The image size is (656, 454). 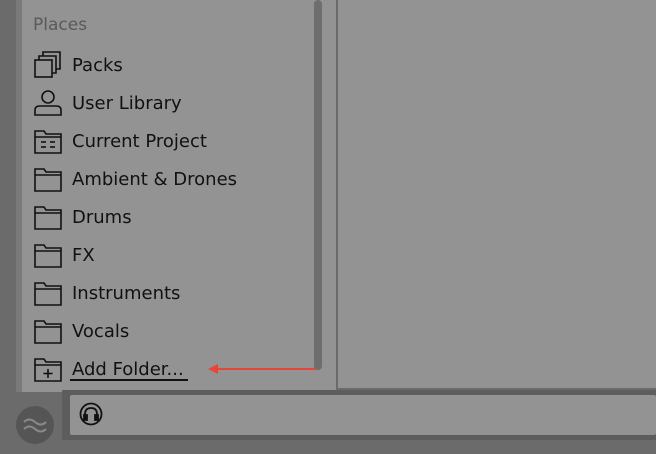 What do you see at coordinates (60, 25) in the screenshot?
I see `places-title: Places` at bounding box center [60, 25].